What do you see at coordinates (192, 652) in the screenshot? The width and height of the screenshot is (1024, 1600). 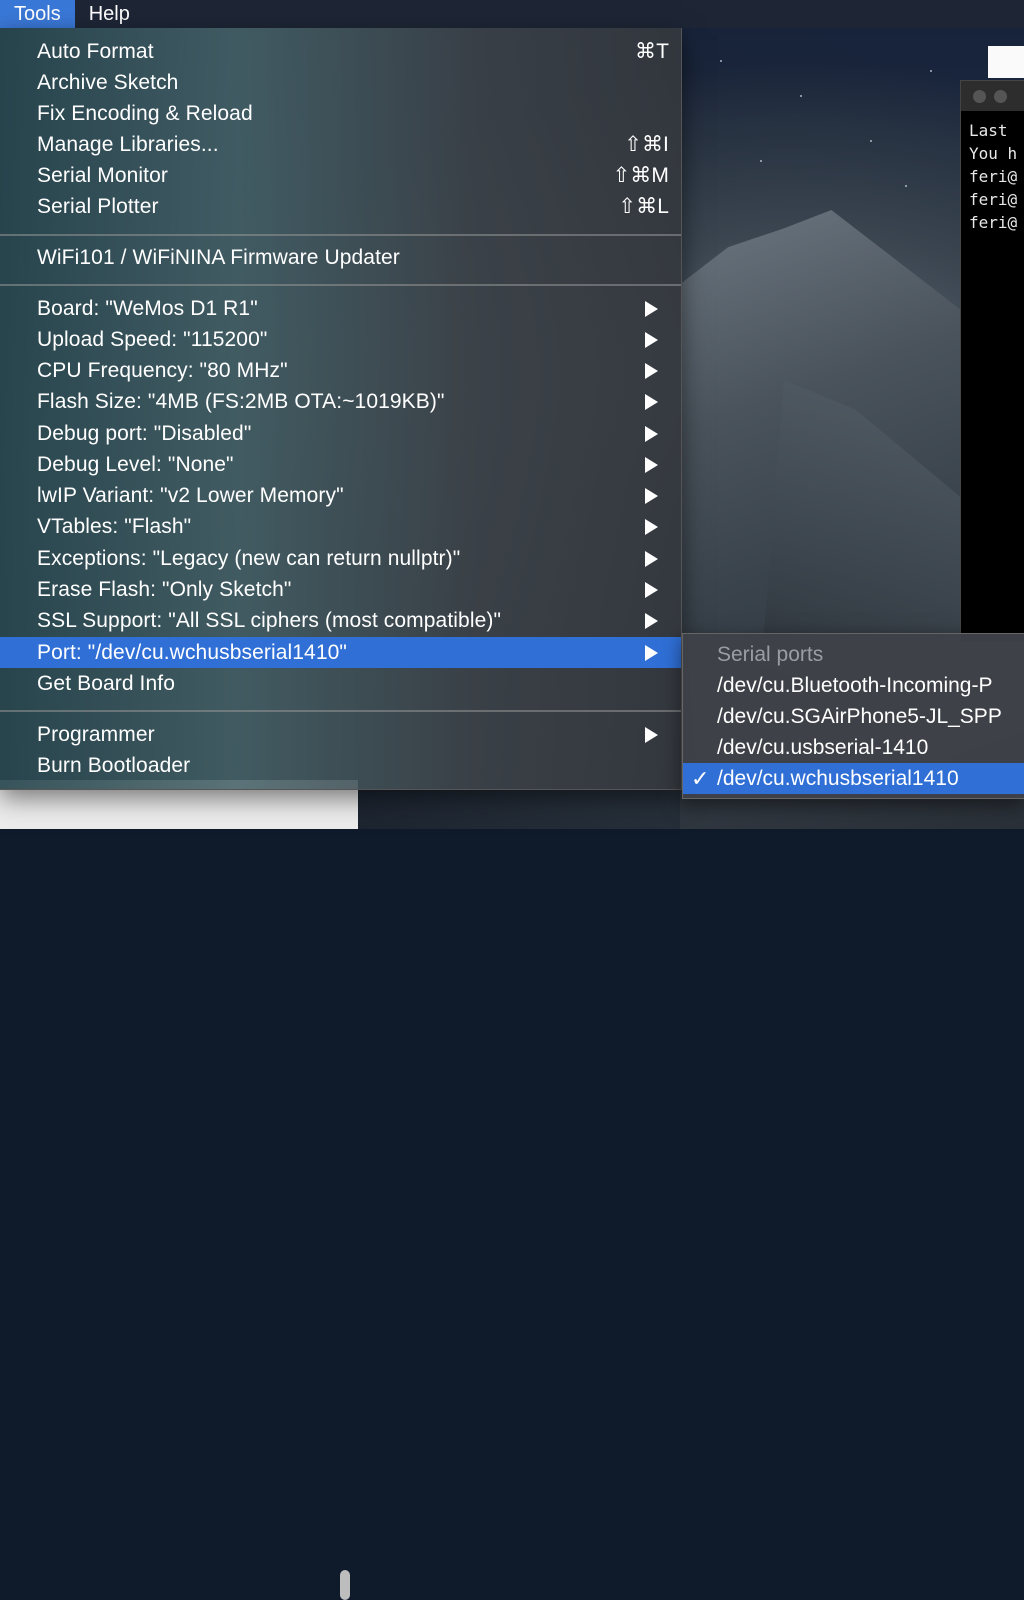 I see `menu-item-label: Port: "/dev/cu.wchusbserial1410"` at bounding box center [192, 652].